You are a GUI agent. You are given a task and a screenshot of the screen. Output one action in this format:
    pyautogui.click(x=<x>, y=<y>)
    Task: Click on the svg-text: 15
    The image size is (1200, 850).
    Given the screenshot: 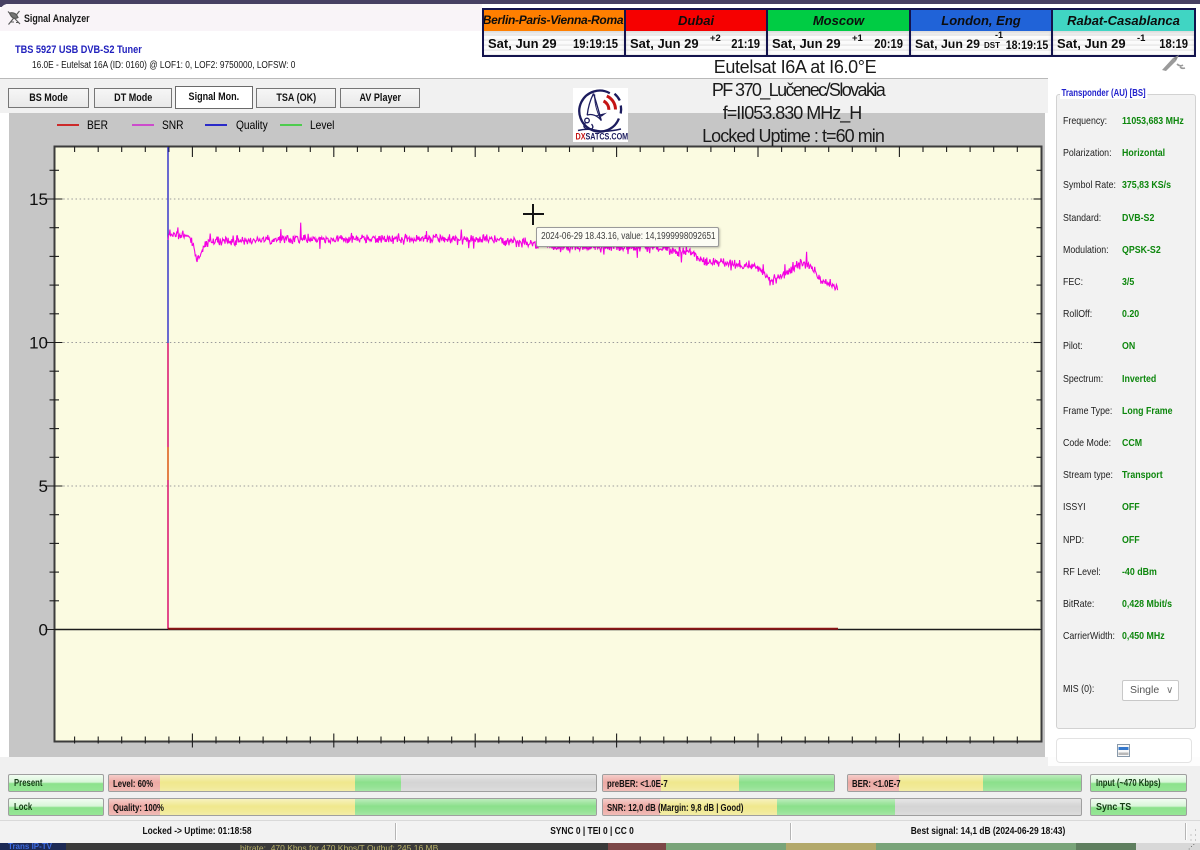 What is the action you would take?
    pyautogui.click(x=38, y=199)
    